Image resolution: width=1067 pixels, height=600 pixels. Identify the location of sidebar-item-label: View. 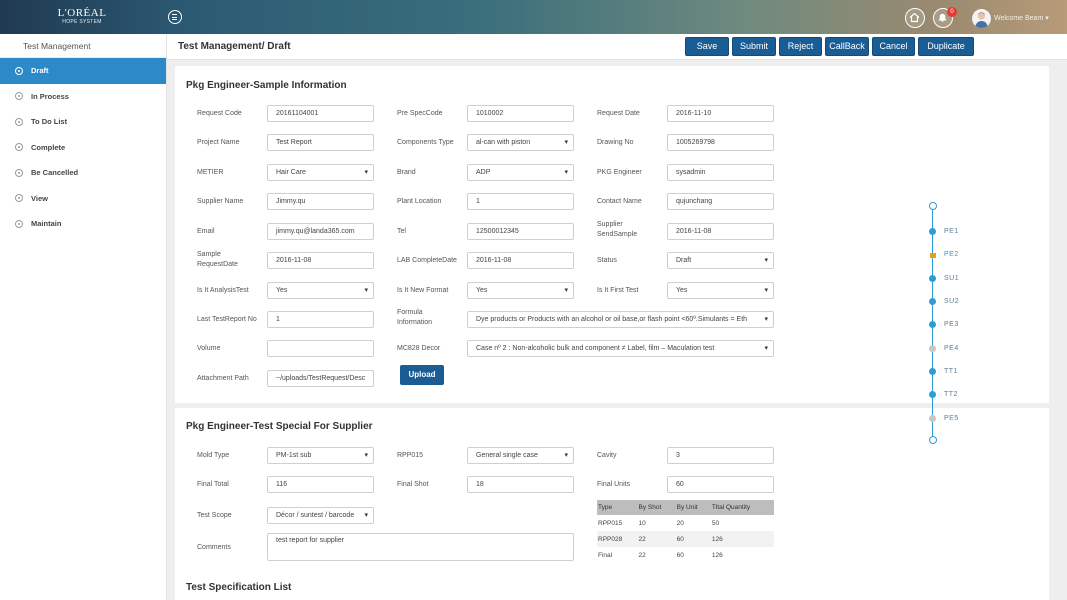
(39, 198).